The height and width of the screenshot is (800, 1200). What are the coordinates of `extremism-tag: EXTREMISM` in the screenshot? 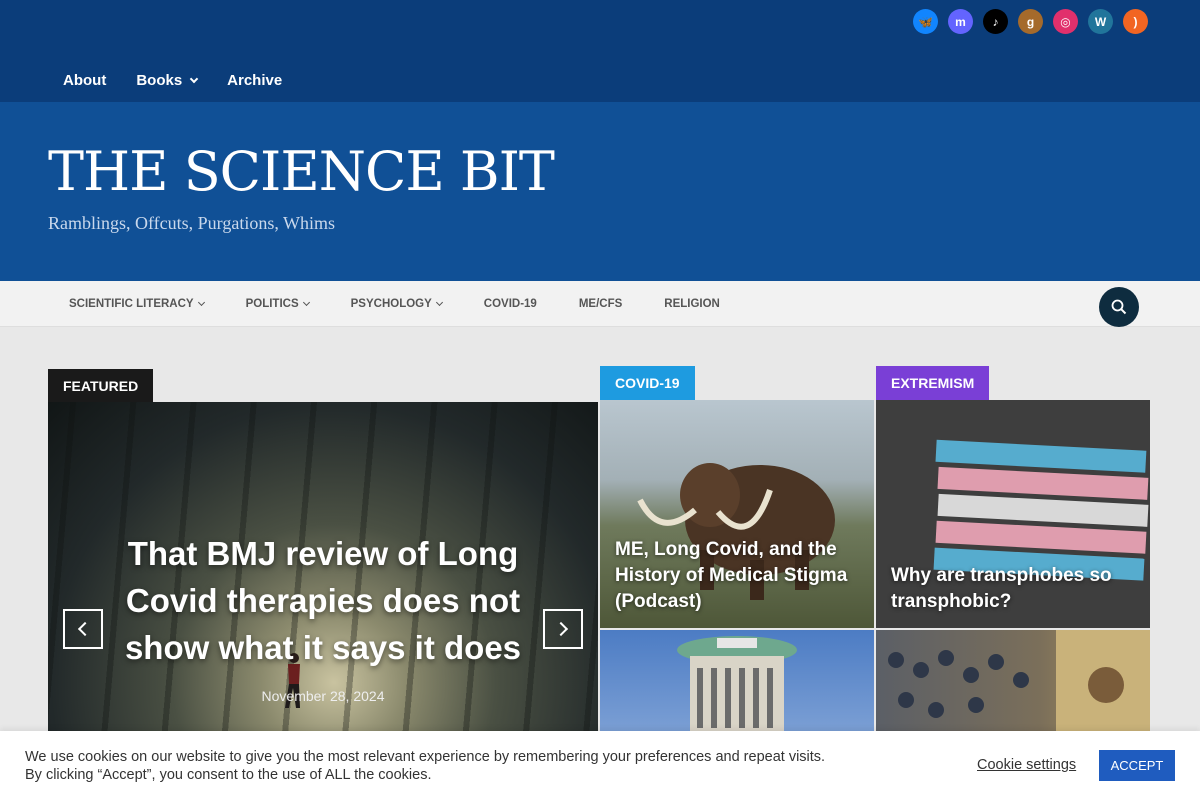 It's located at (933, 383).